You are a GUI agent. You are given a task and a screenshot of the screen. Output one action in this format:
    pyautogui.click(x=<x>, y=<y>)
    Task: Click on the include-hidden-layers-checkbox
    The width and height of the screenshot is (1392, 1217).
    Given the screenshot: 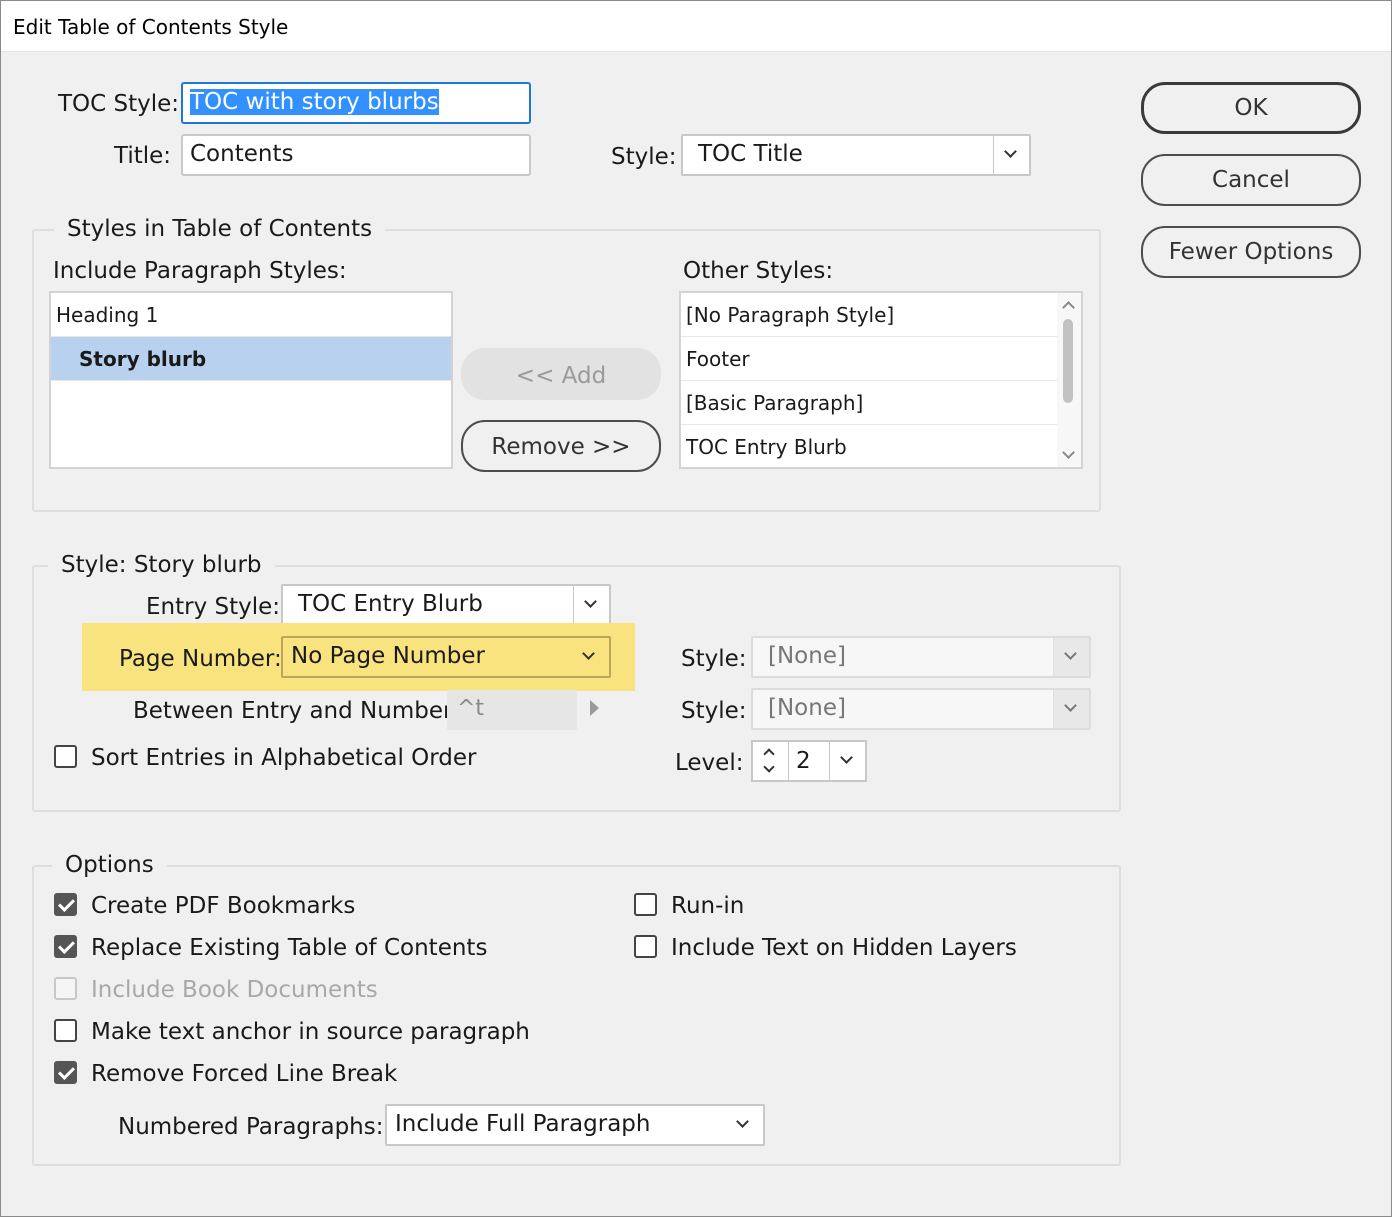 What is the action you would take?
    pyautogui.click(x=645, y=946)
    